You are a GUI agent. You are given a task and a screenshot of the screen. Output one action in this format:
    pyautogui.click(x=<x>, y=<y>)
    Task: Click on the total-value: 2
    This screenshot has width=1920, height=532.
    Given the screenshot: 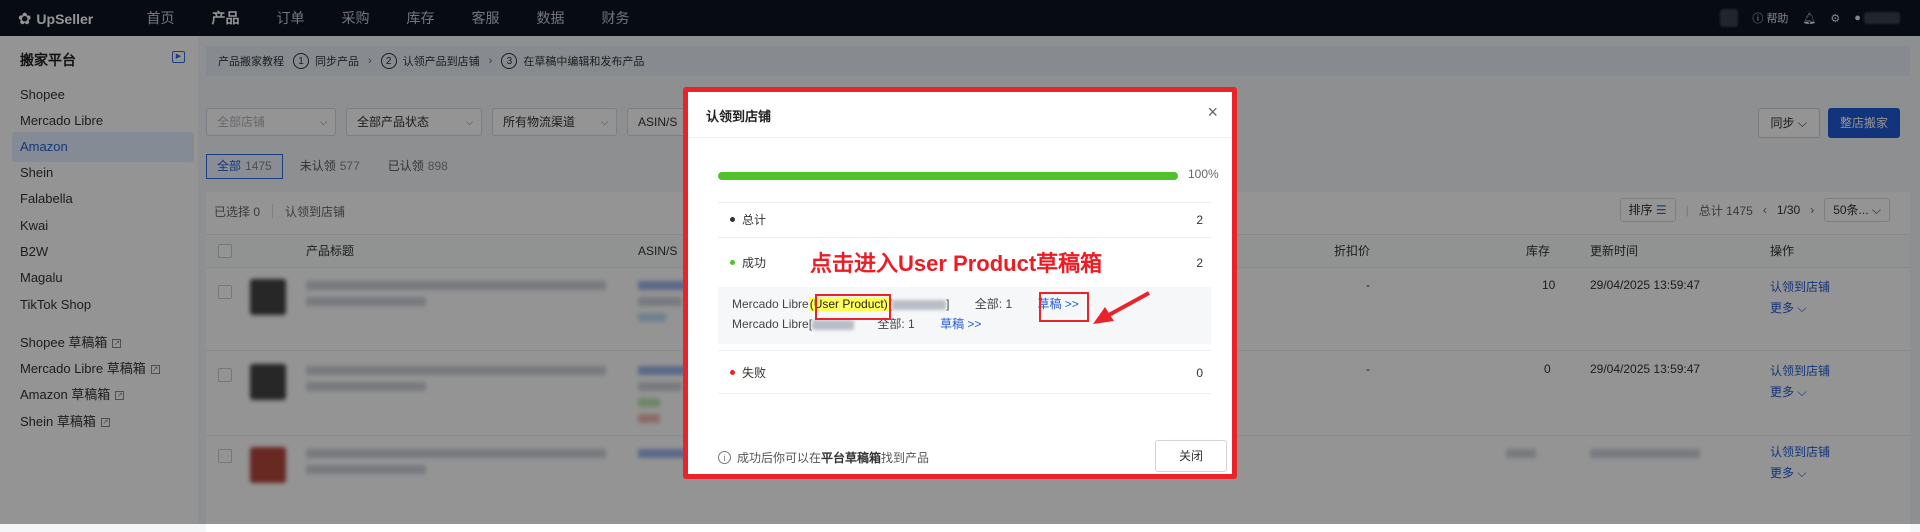 What is the action you would take?
    pyautogui.click(x=1199, y=220)
    